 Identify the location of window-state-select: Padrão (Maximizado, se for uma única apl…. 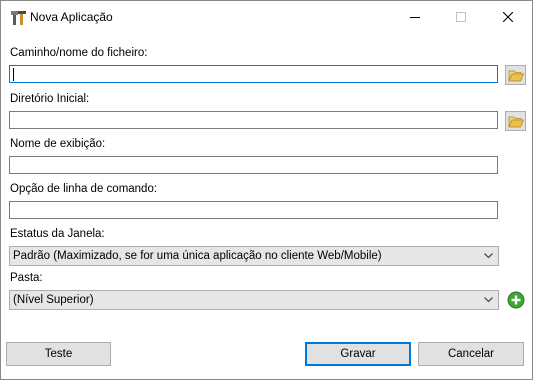
(254, 256).